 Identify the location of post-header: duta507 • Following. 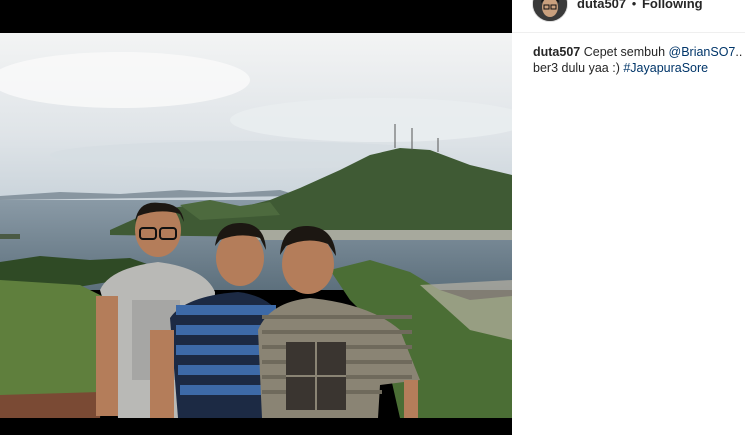
(628, 16).